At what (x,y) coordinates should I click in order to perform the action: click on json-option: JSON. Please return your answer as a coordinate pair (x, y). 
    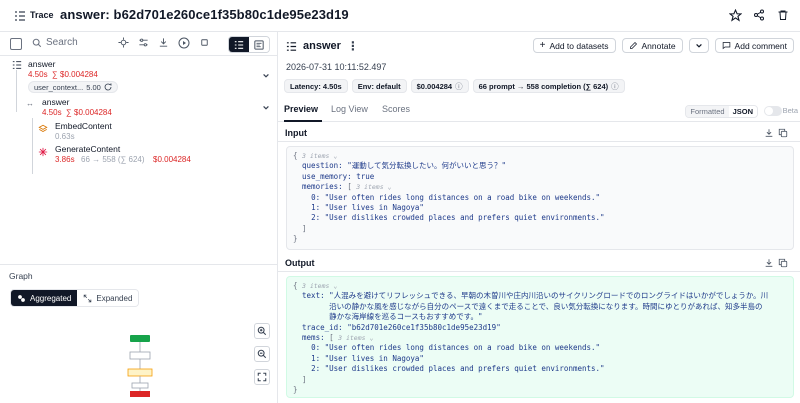
    Looking at the image, I should click on (742, 111).